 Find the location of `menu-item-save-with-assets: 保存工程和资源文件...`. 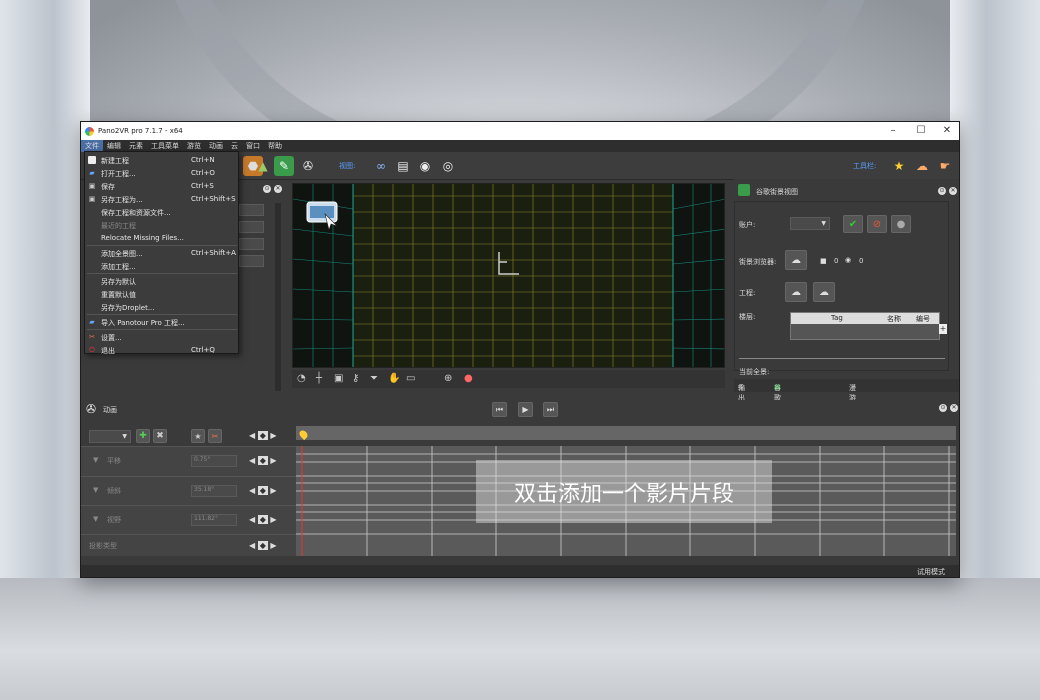

menu-item-save-with-assets: 保存工程和资源文件... is located at coordinates (161, 211).